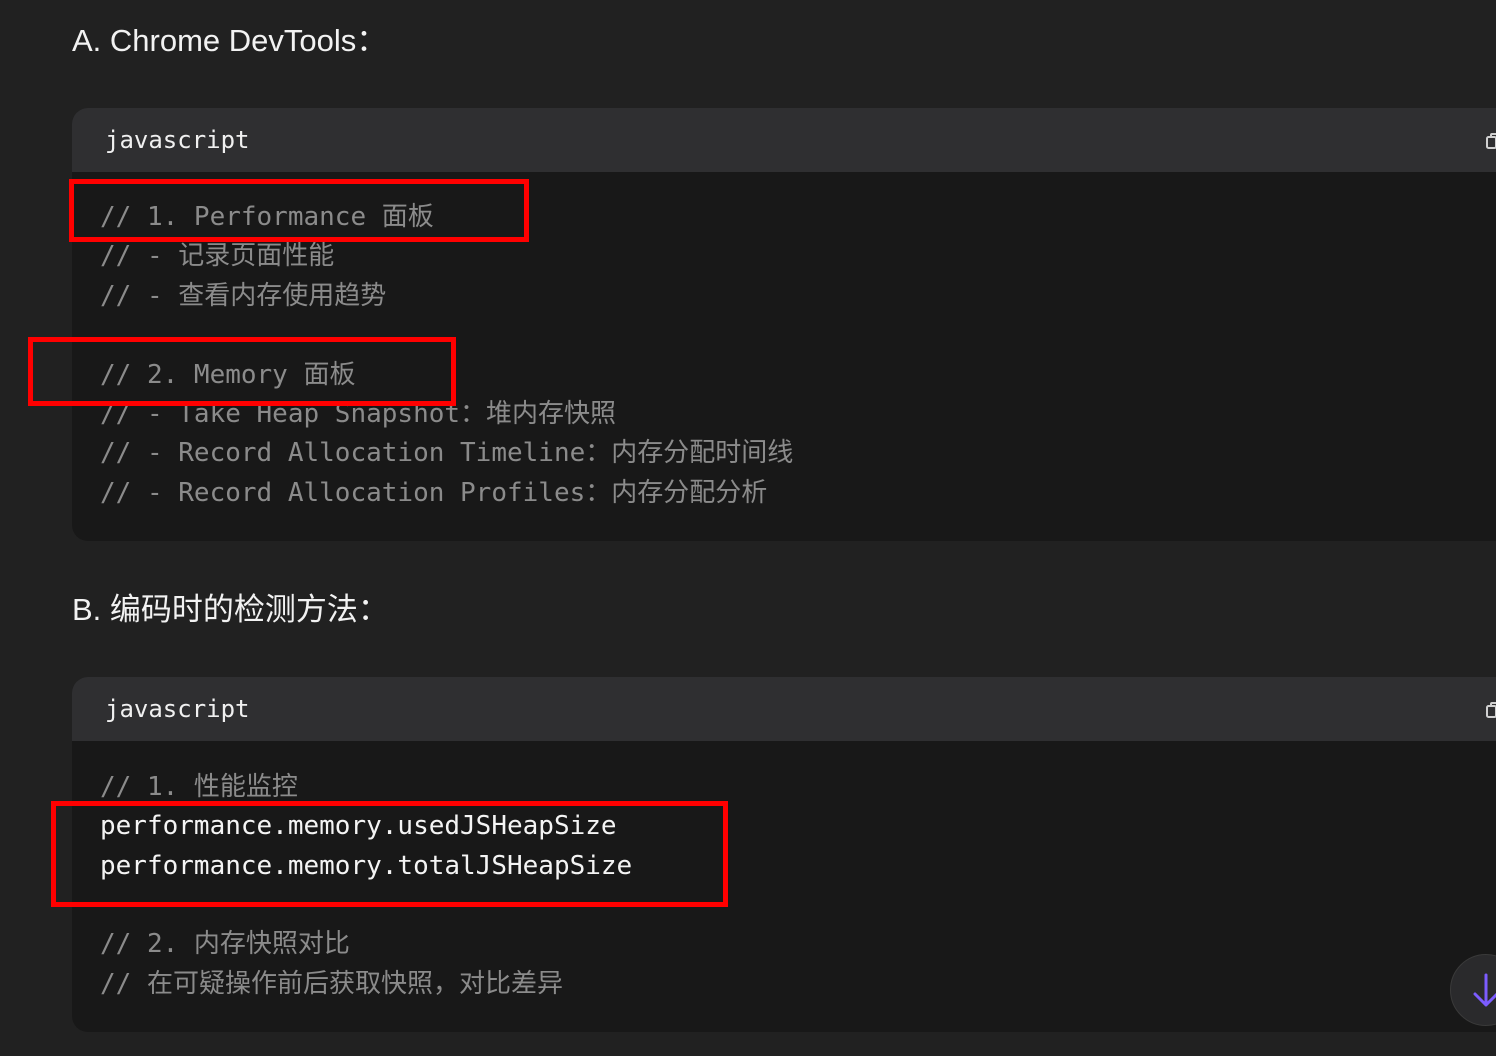 This screenshot has height=1056, width=1496. I want to click on code-line: // 2. Memory 面板, so click(228, 375).